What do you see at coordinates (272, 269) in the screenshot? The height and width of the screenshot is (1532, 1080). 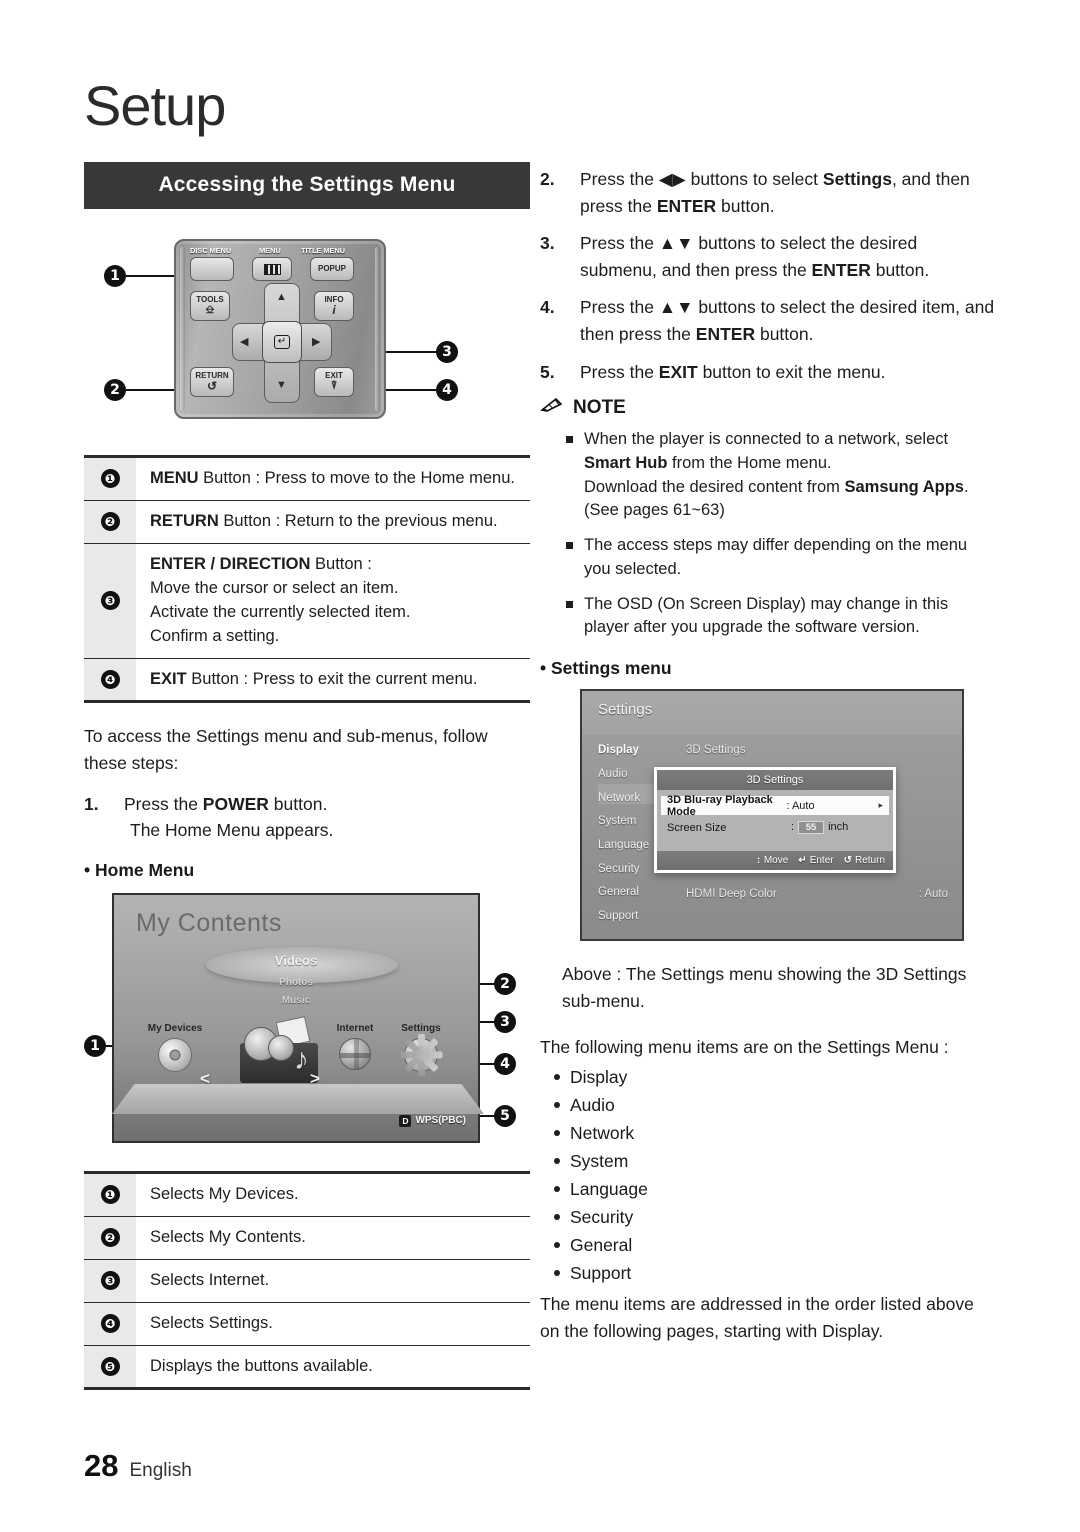 I see `menu-button` at bounding box center [272, 269].